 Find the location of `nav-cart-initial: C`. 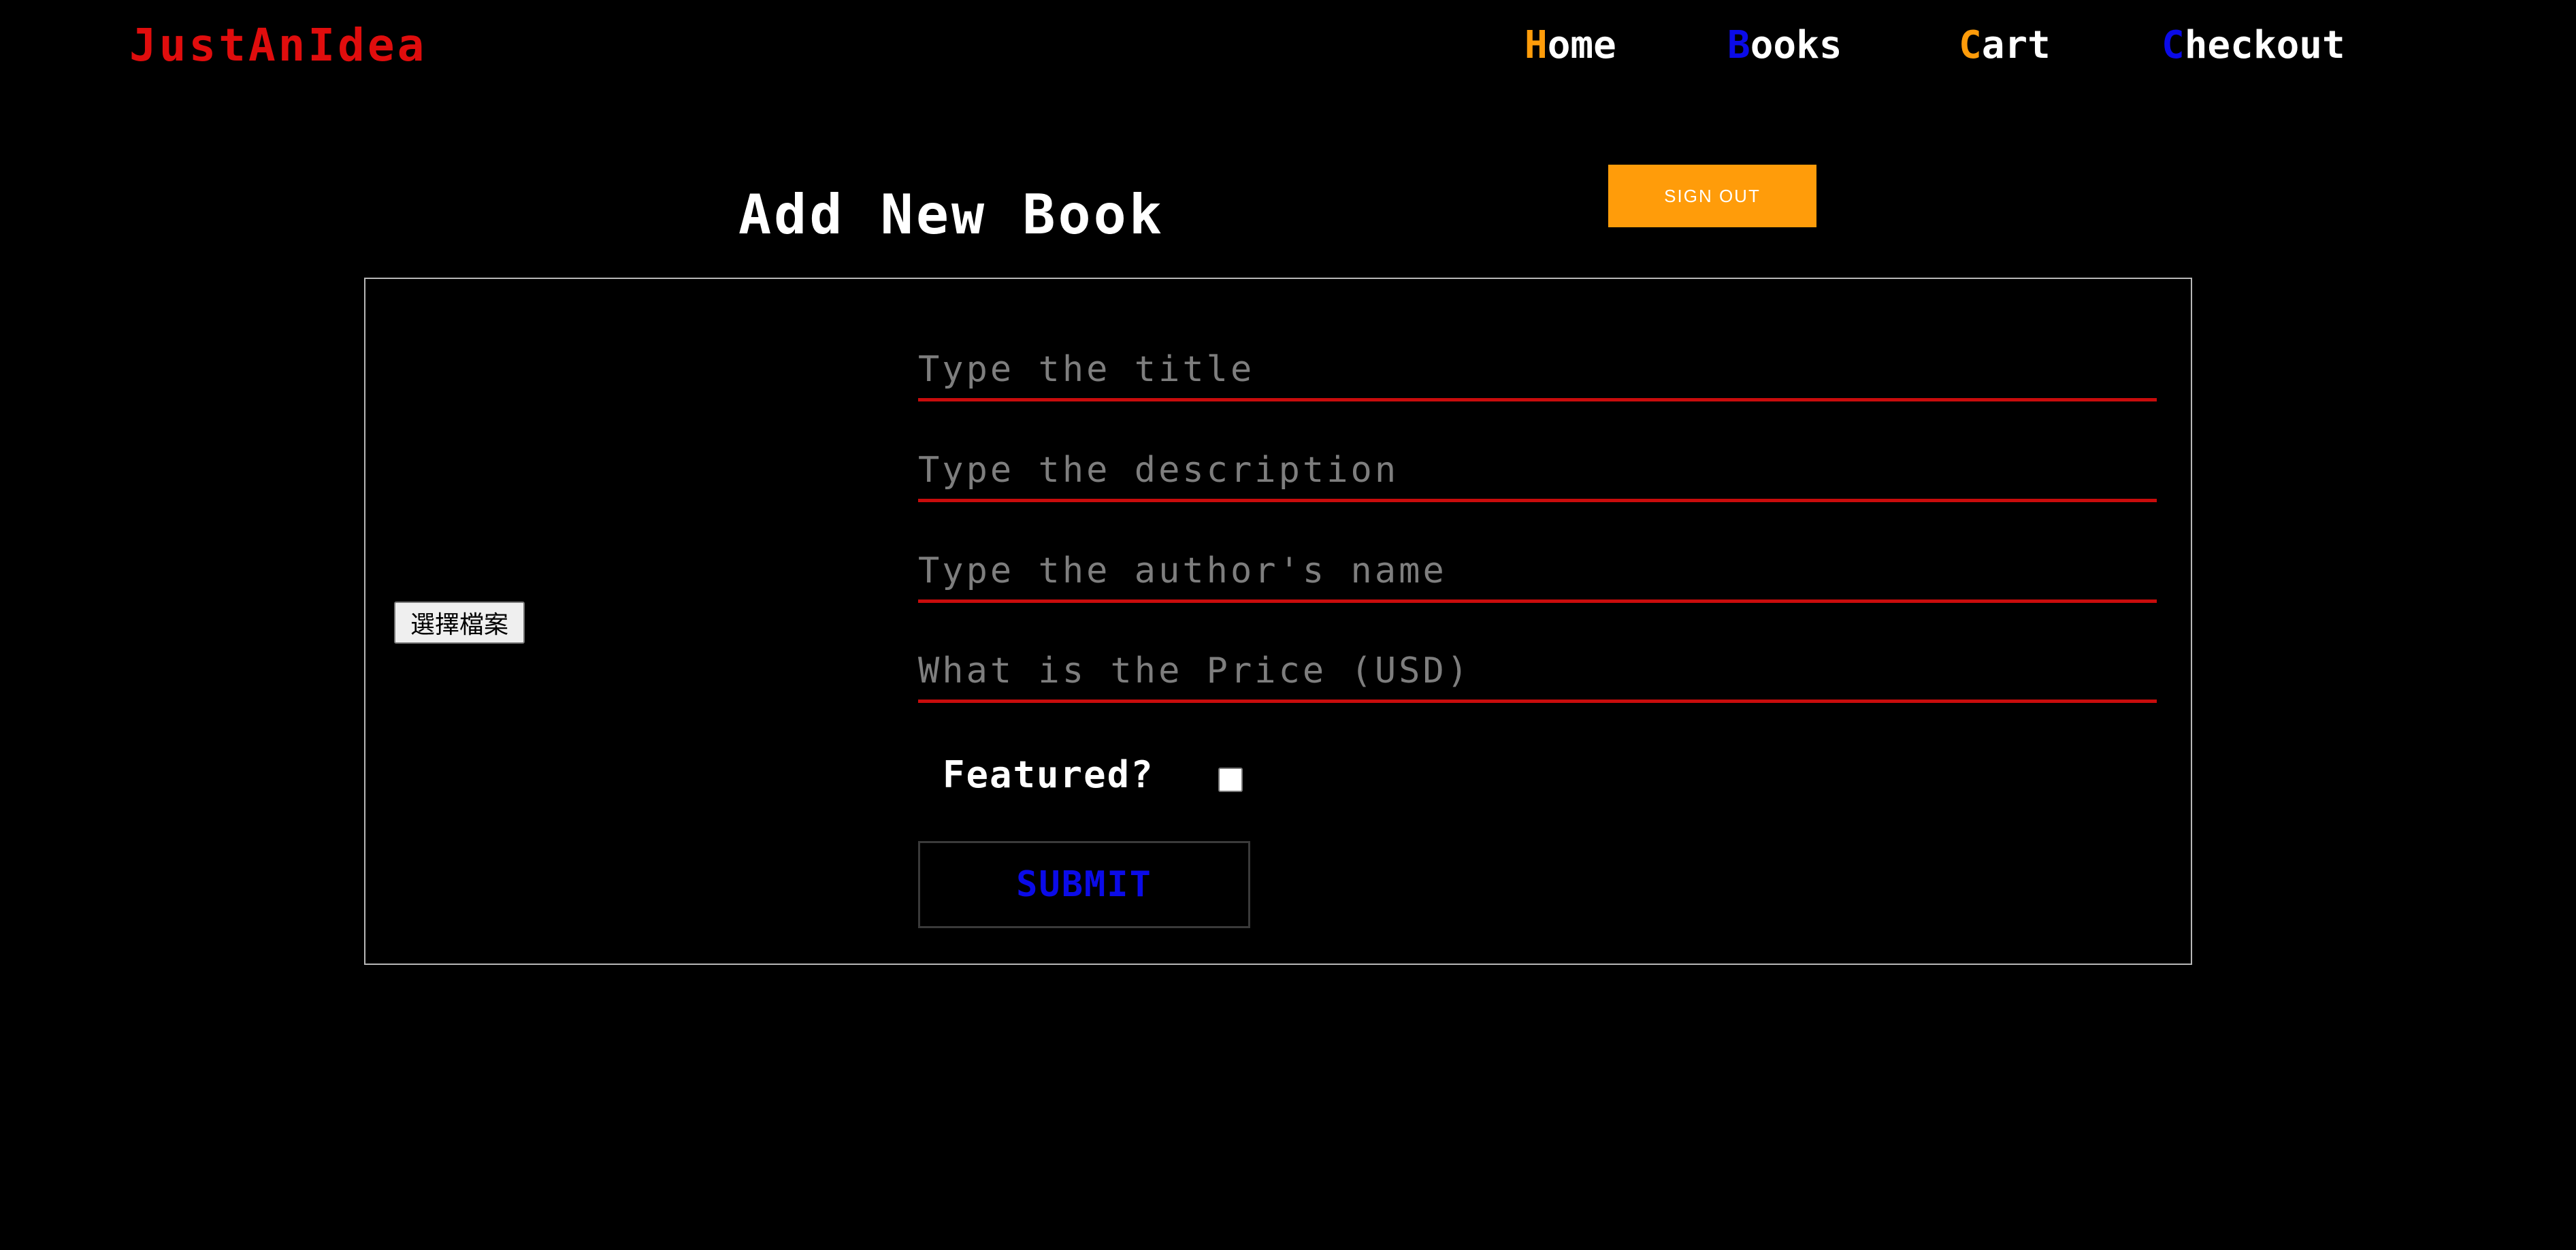

nav-cart-initial: C is located at coordinates (1970, 45).